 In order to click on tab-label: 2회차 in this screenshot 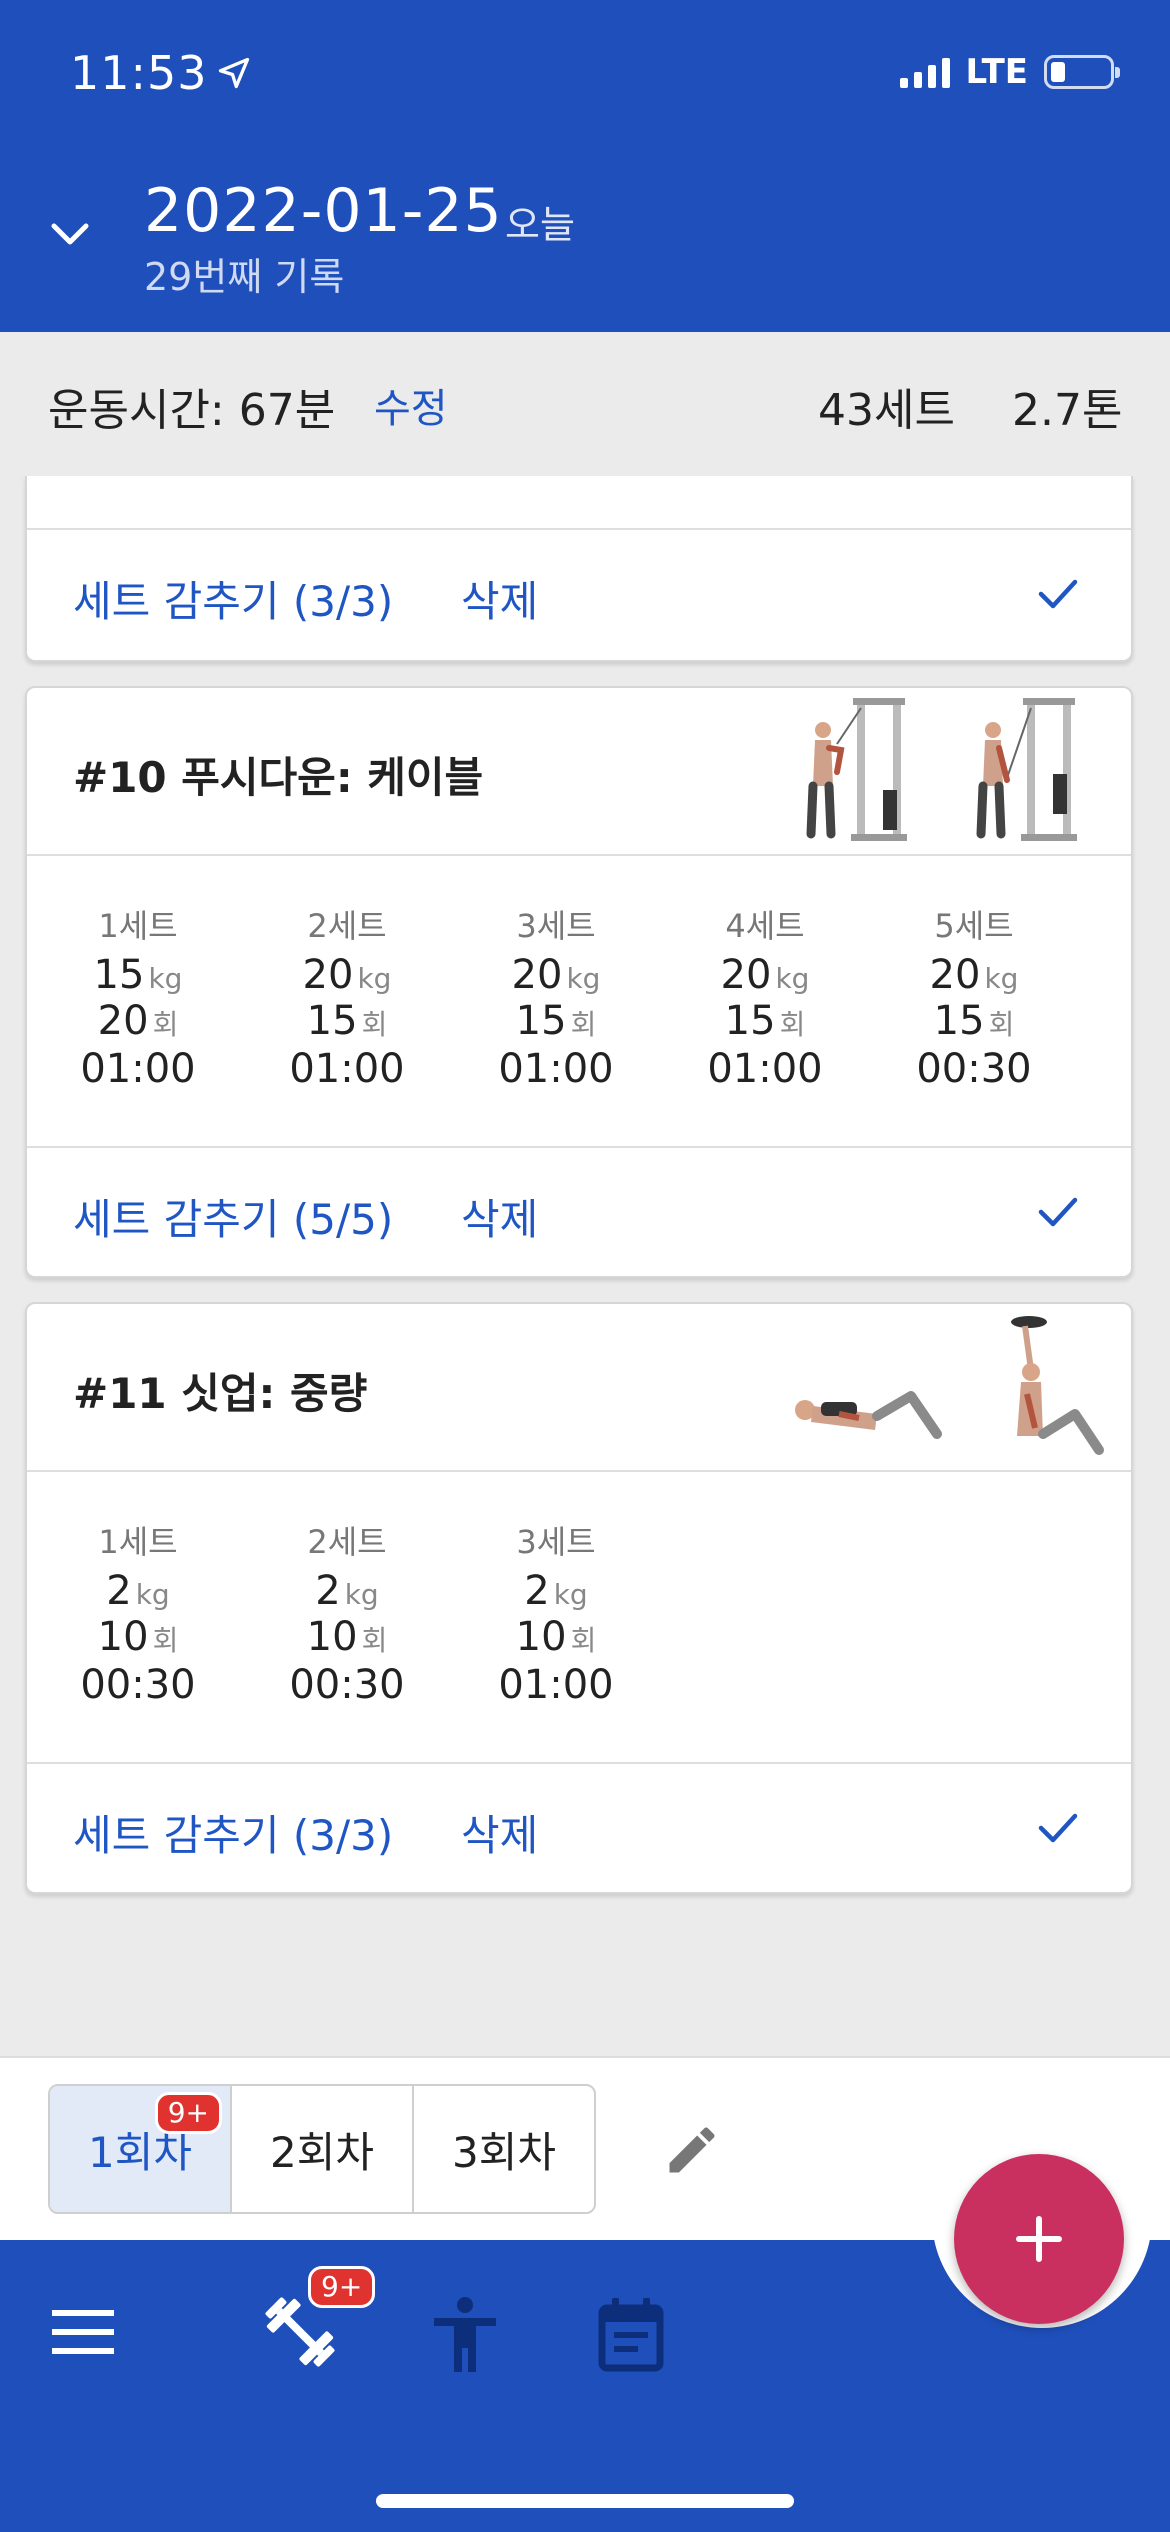, I will do `click(321, 2152)`.